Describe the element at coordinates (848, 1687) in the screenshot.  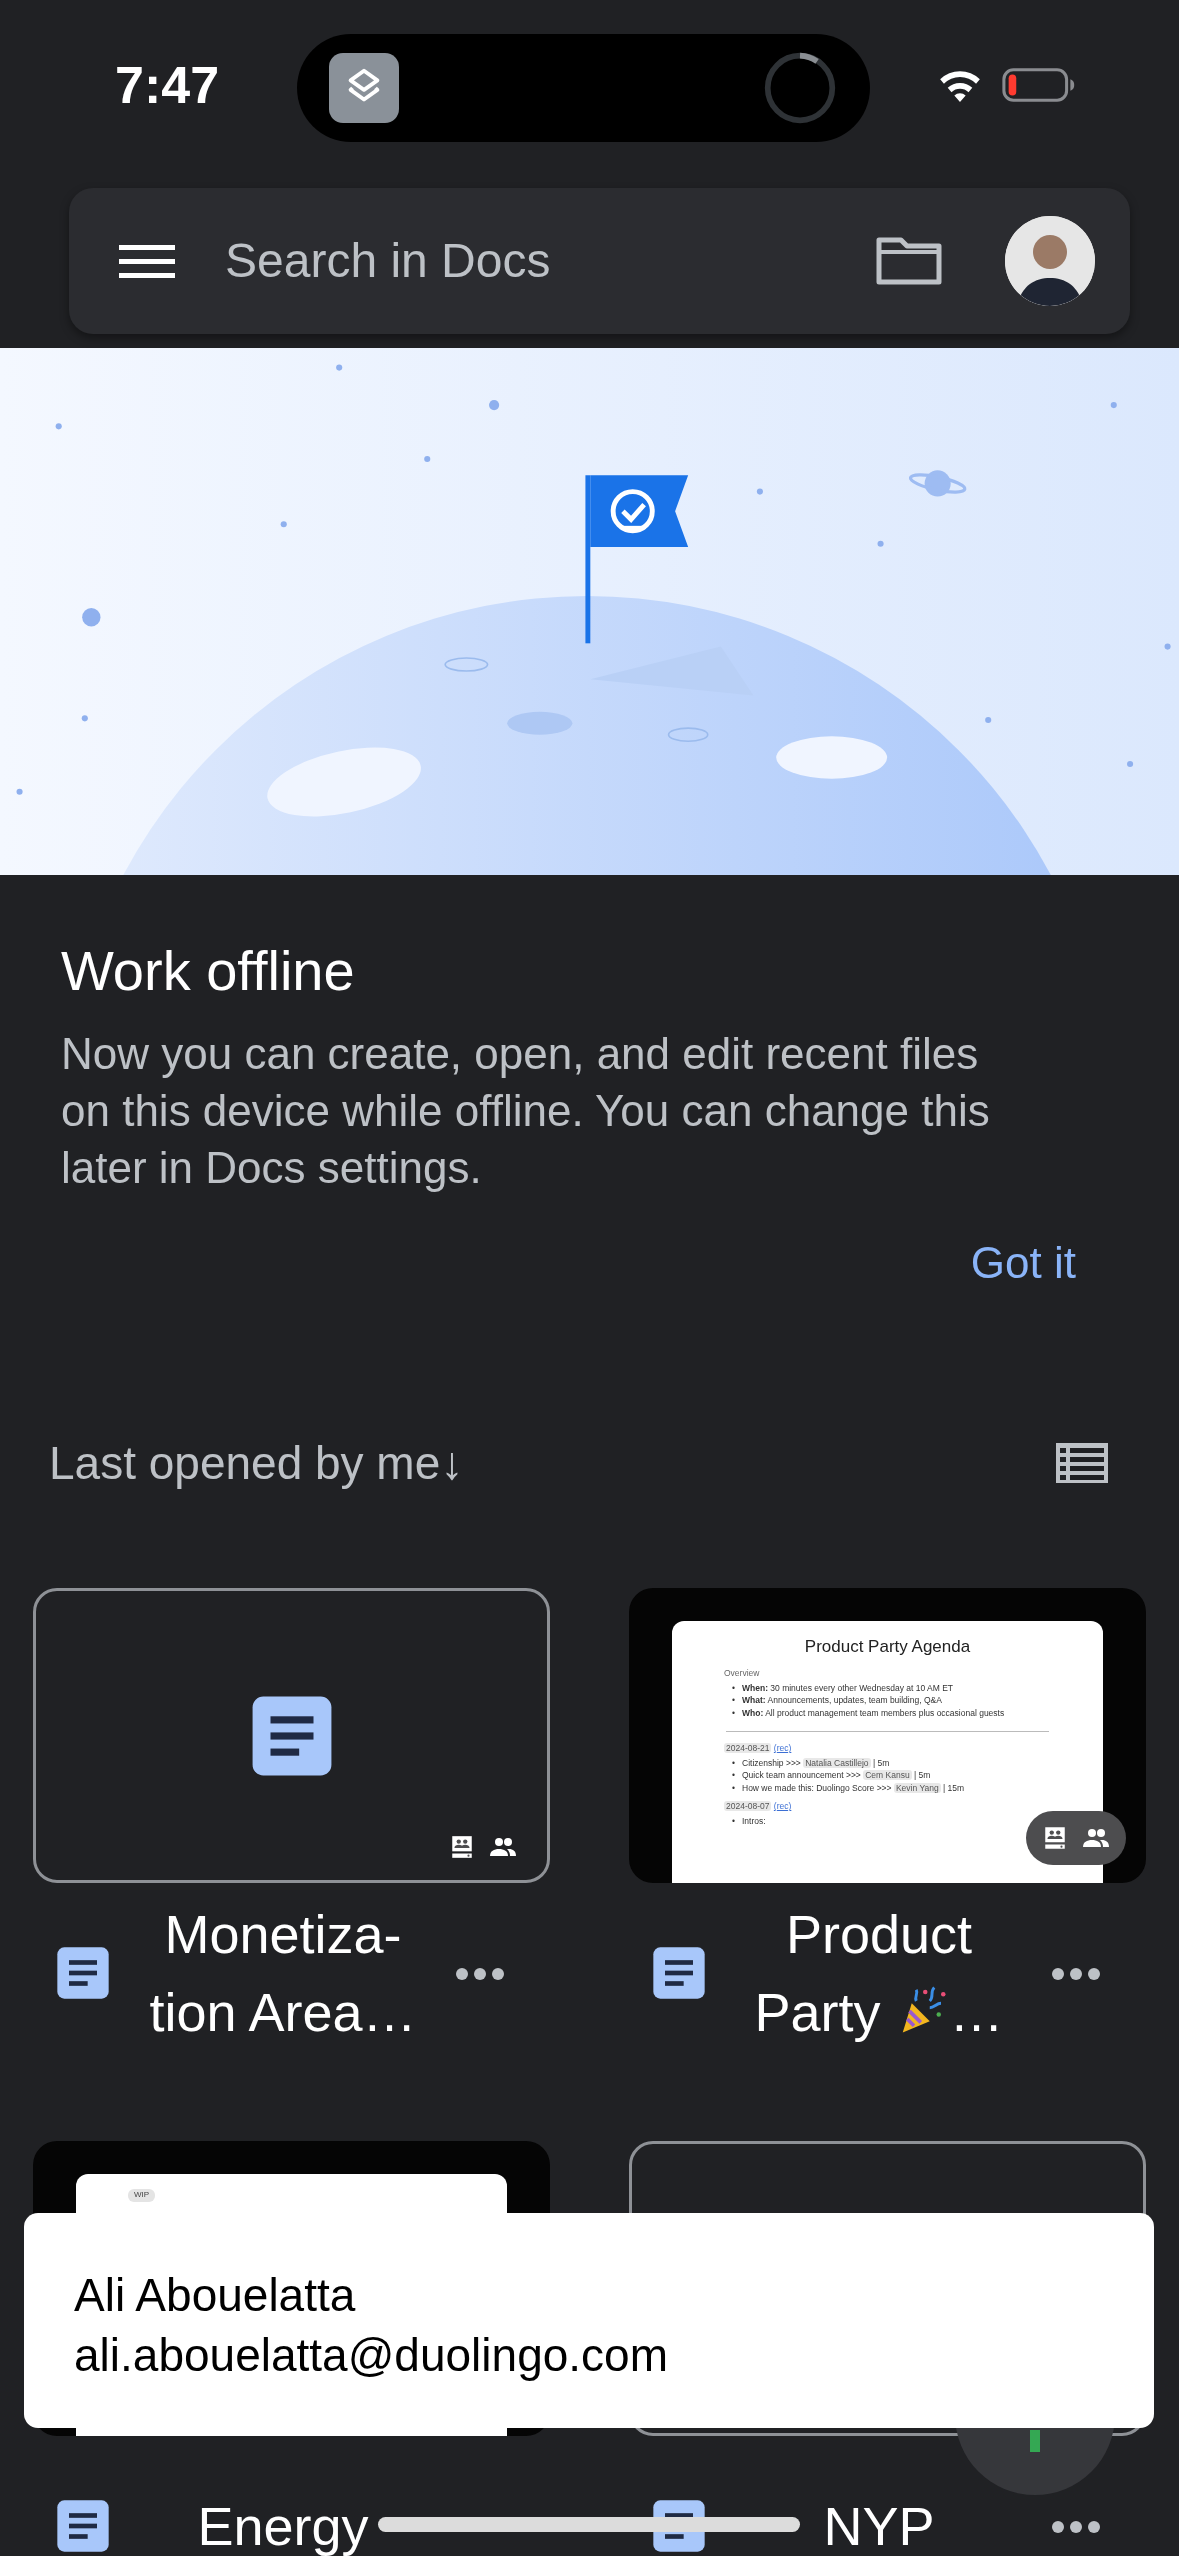
I see `bullet-text: When: 30 minutes every other Wednesday at 10 AM ET` at that location.